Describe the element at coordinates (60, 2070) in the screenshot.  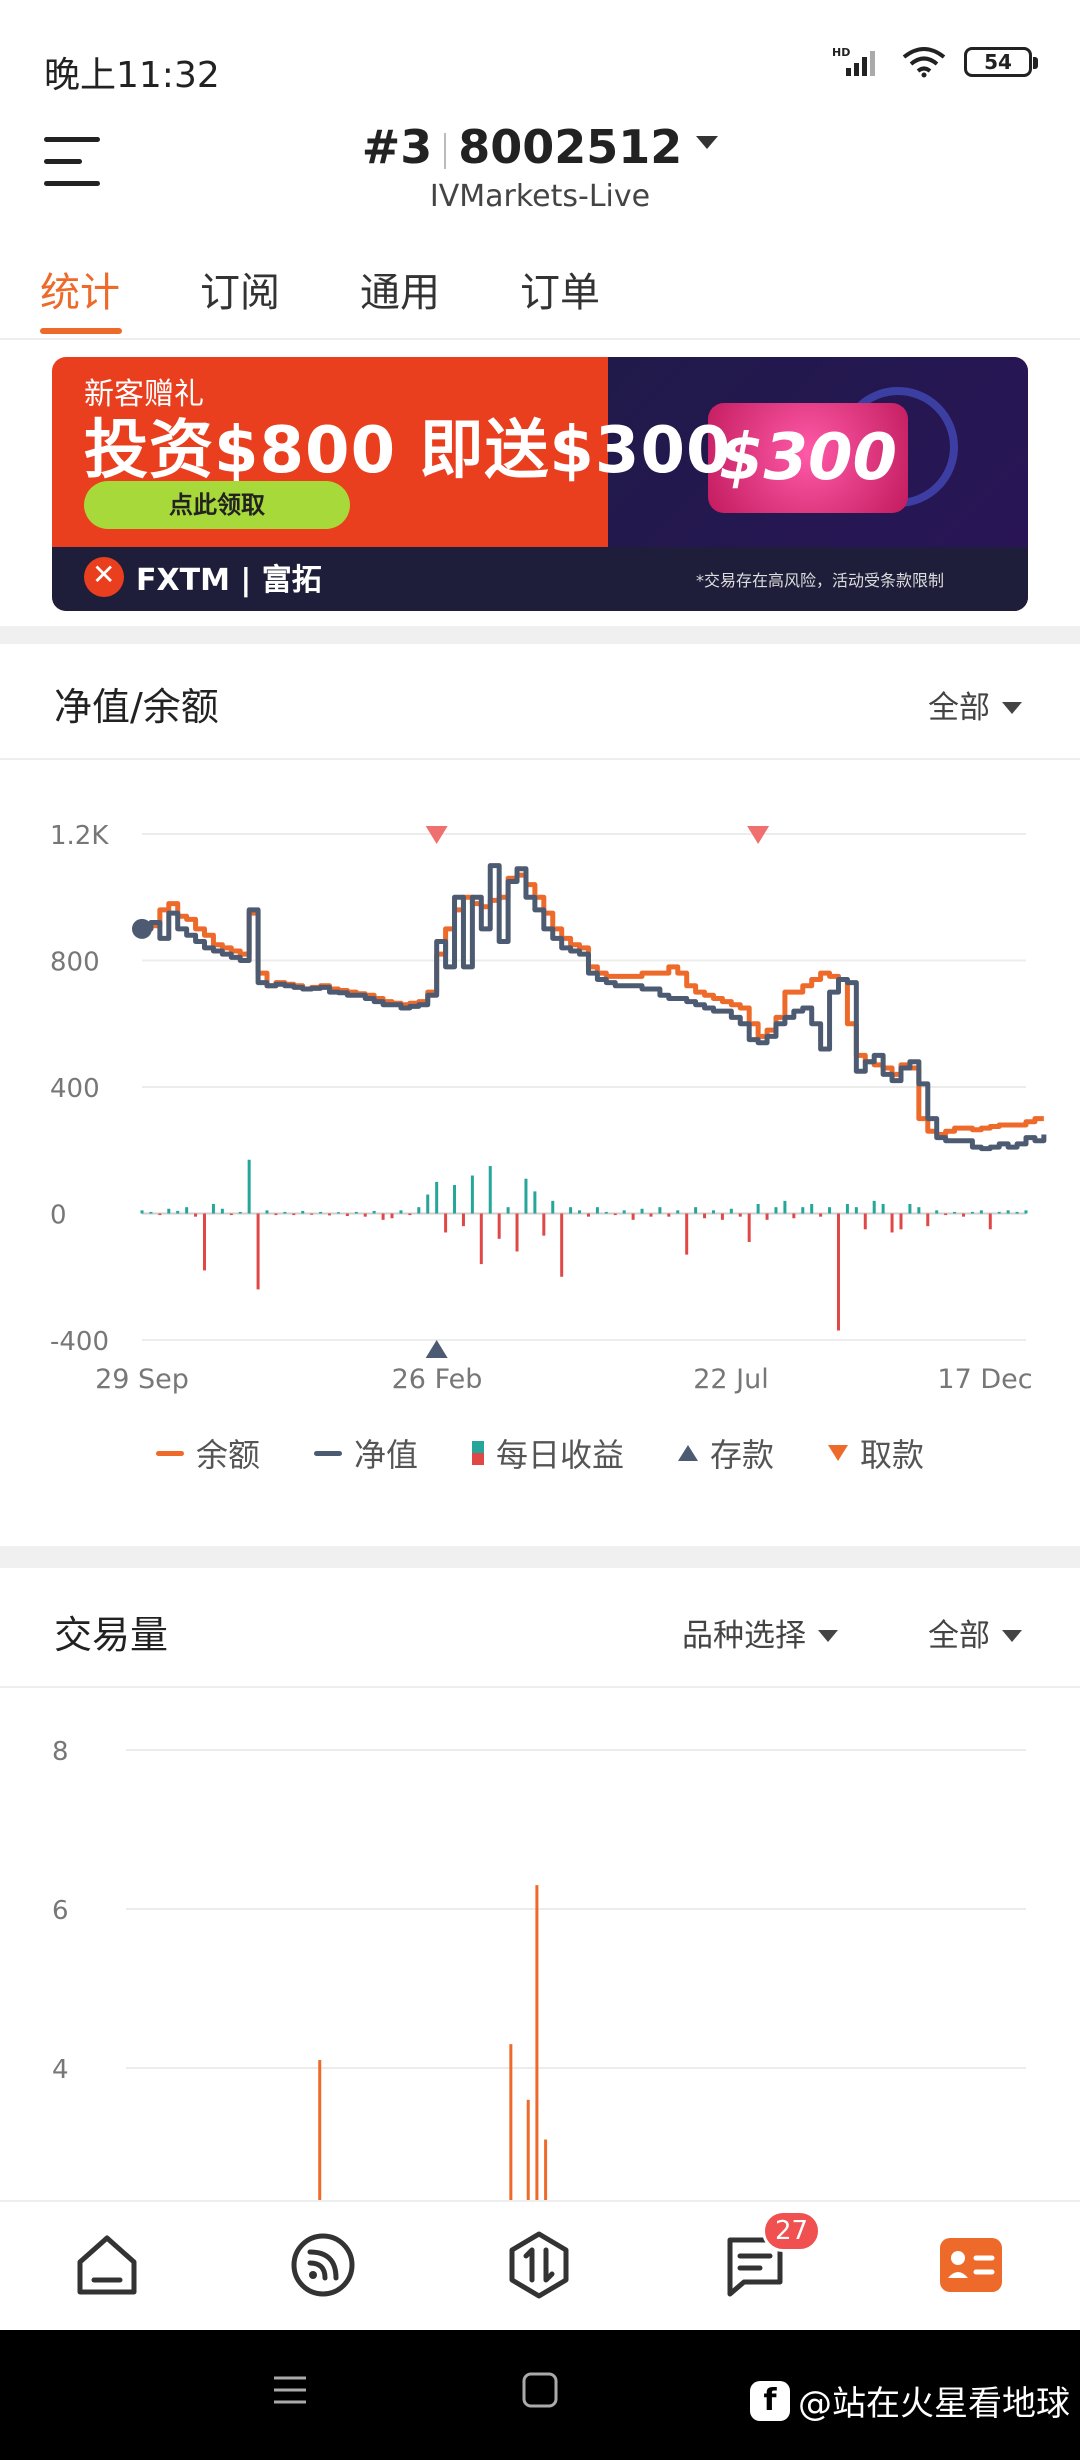
I see `y-tick-label: 4` at that location.